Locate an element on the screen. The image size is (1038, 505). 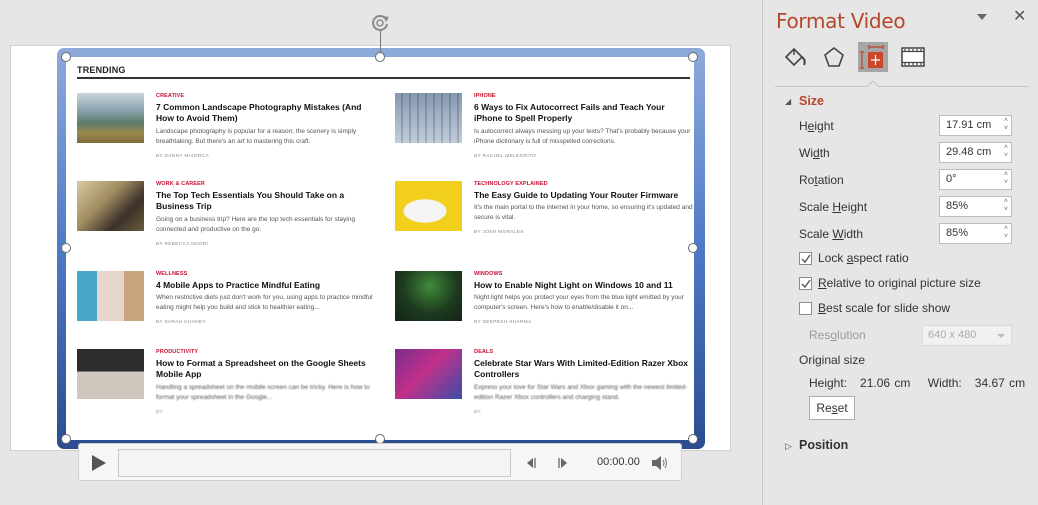
article-thumbnail-controllers is located at coordinates (428, 374).